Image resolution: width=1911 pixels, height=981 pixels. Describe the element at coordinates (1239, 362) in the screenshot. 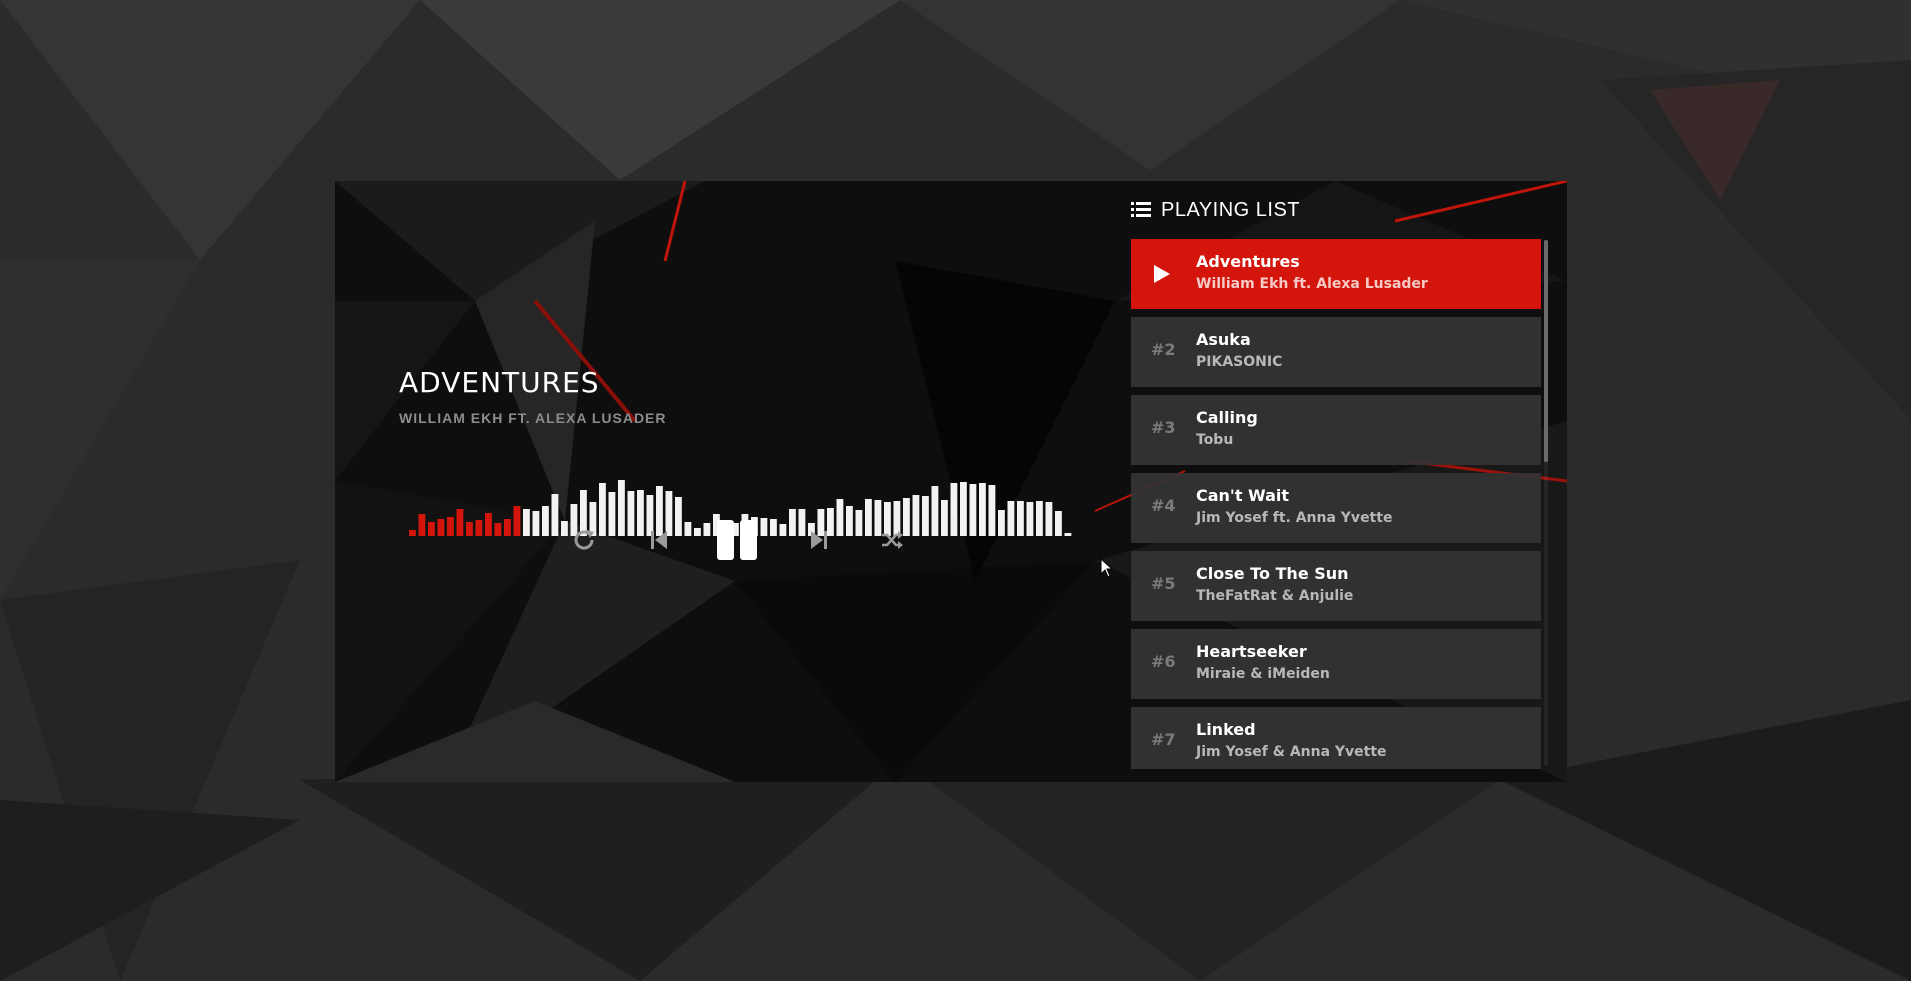

I see `track-artist: PIKASONIC` at that location.